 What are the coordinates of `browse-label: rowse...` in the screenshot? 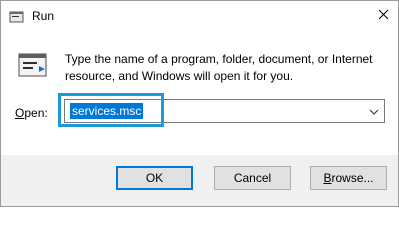 It's located at (352, 178).